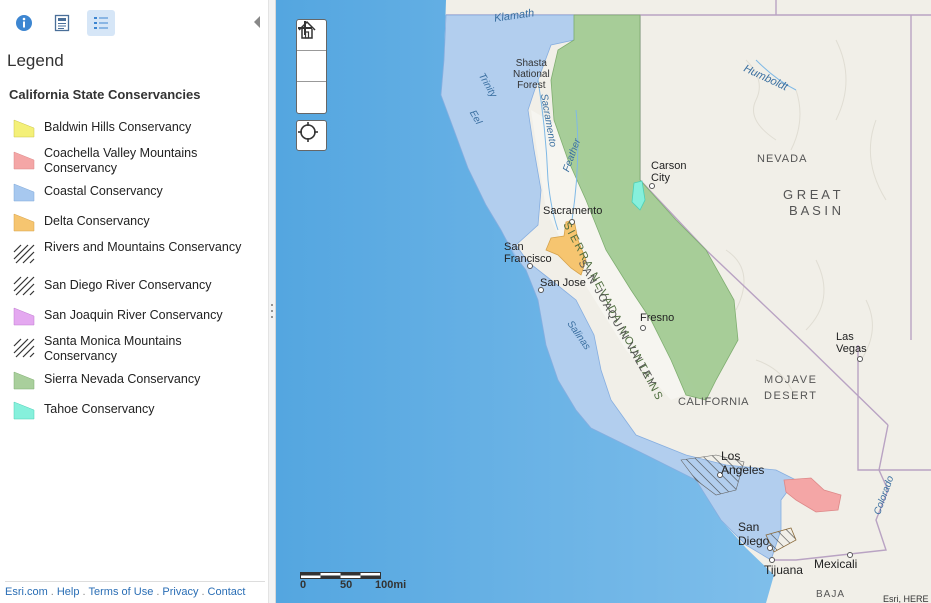  Describe the element at coordinates (831, 594) in the screenshot. I see `map-label-baja: BAJA` at that location.